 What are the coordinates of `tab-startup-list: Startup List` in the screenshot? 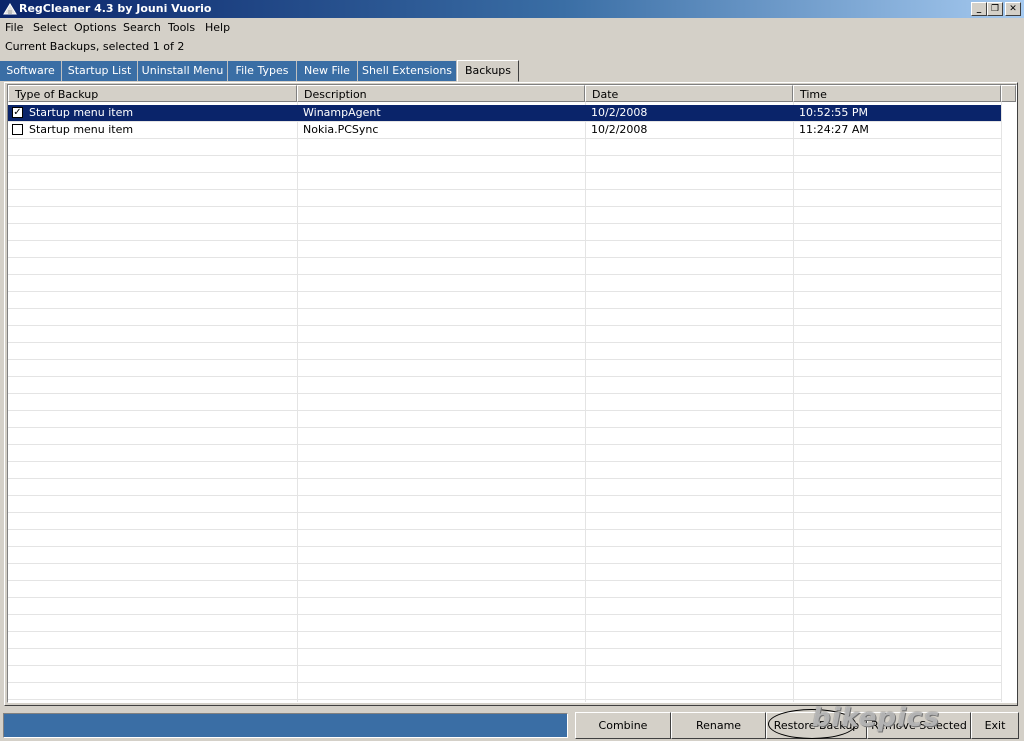 It's located at (100, 71).